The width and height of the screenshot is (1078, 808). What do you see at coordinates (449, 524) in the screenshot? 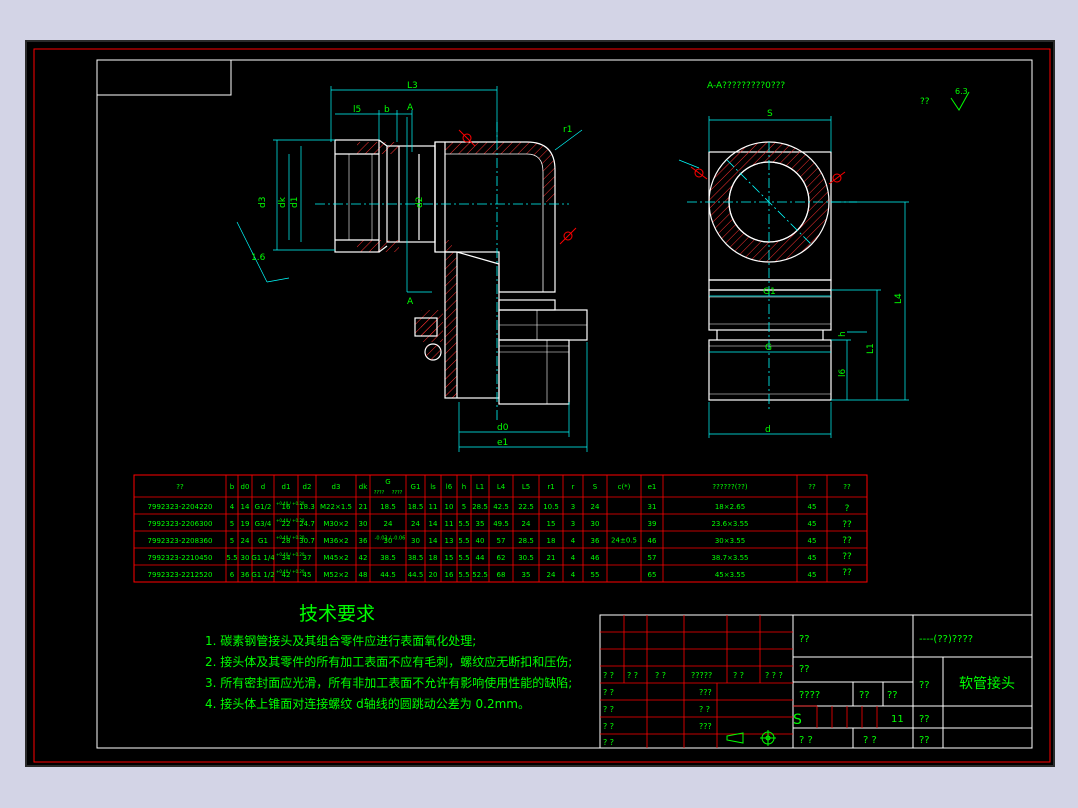
I see `table-cell: 11` at bounding box center [449, 524].